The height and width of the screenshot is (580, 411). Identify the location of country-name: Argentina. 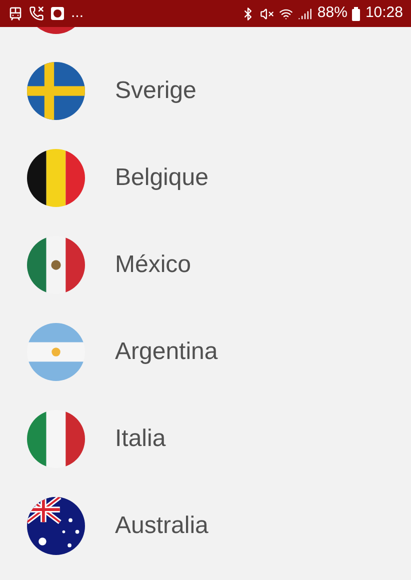
(166, 351).